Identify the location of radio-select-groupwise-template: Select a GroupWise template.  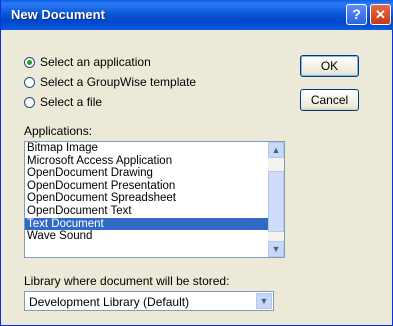
(110, 82).